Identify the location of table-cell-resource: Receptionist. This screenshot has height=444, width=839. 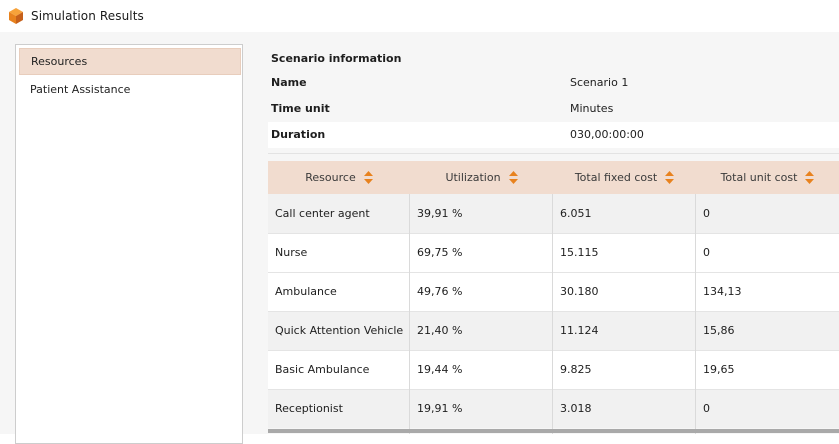
(309, 408).